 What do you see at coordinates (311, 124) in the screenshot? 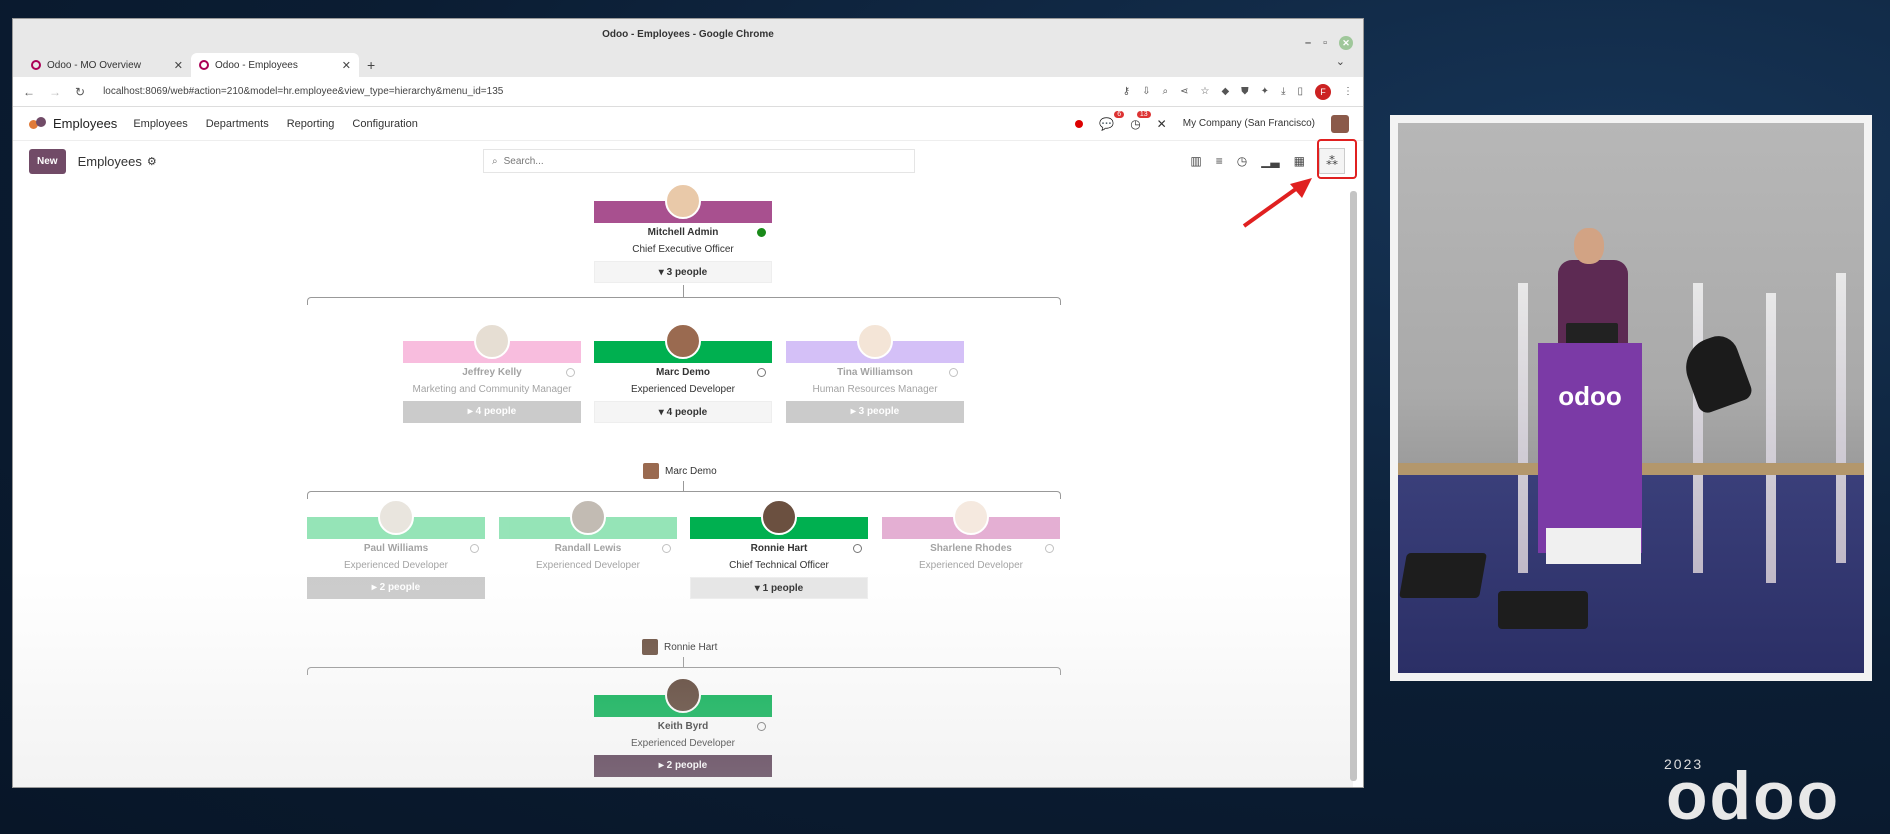
I see `menu-reporting: Reporting` at bounding box center [311, 124].